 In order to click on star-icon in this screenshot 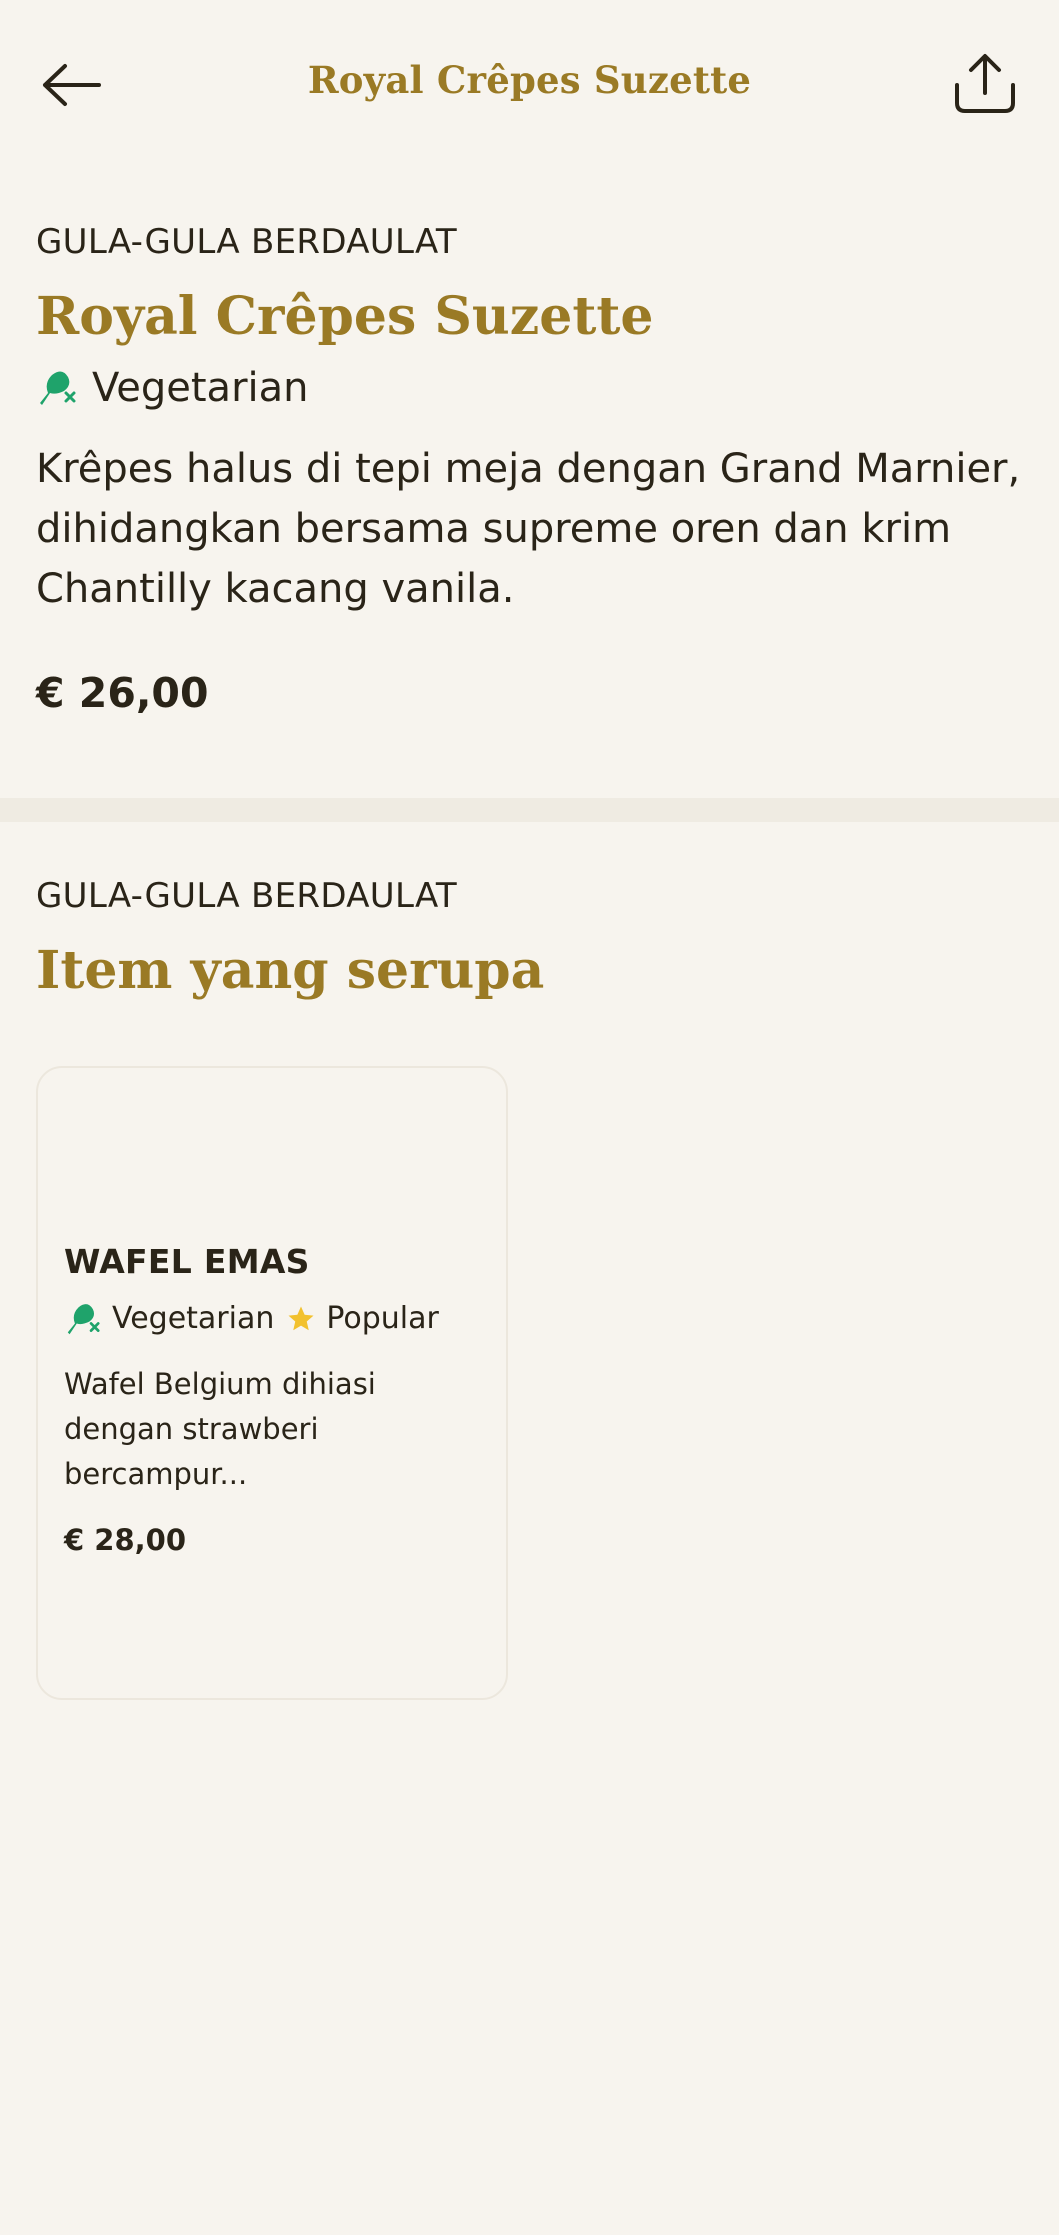, I will do `click(301, 1318)`.